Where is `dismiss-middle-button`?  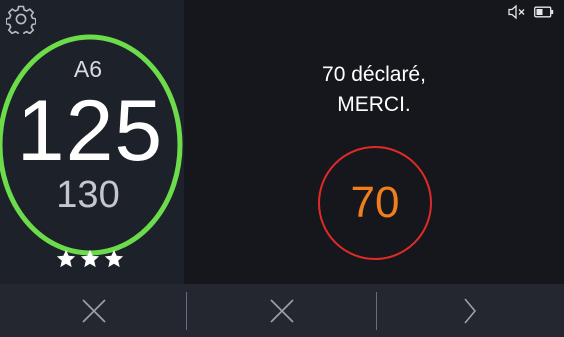 dismiss-middle-button is located at coordinates (282, 310).